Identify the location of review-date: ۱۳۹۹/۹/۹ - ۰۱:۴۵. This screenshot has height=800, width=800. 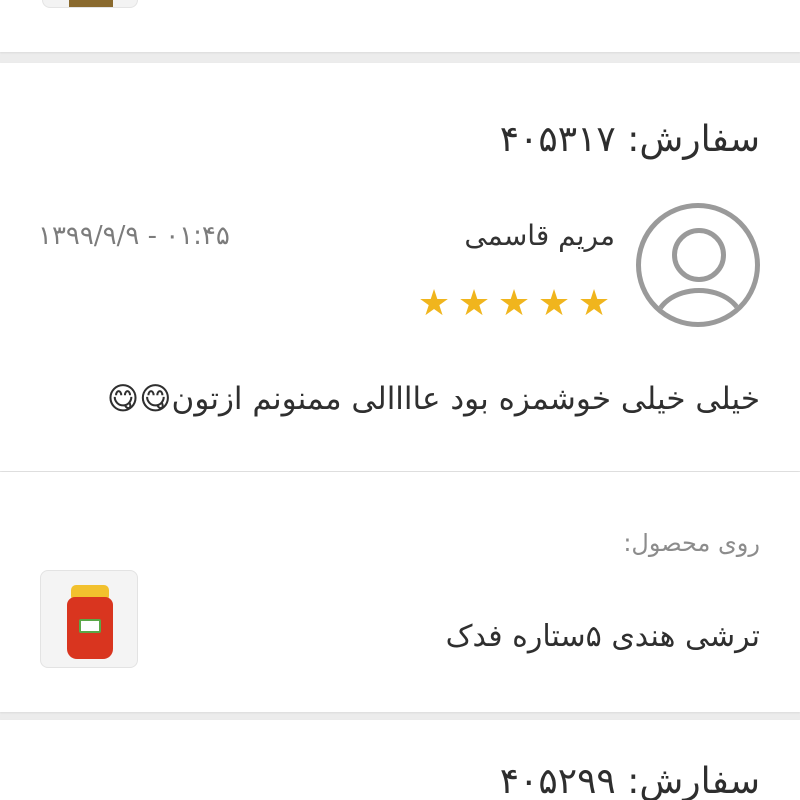
(134, 236).